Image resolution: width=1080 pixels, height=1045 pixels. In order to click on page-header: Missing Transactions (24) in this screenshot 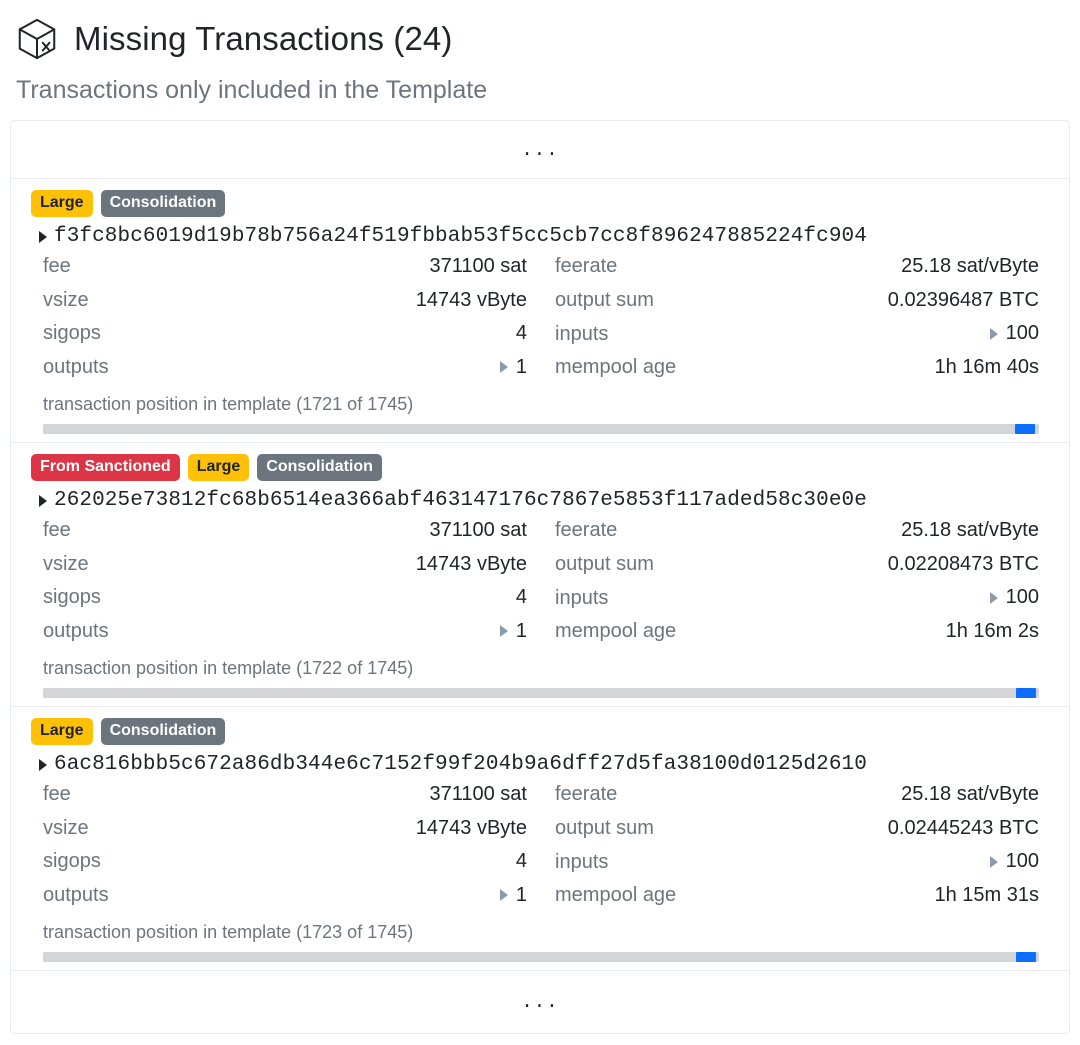, I will do `click(540, 36)`.